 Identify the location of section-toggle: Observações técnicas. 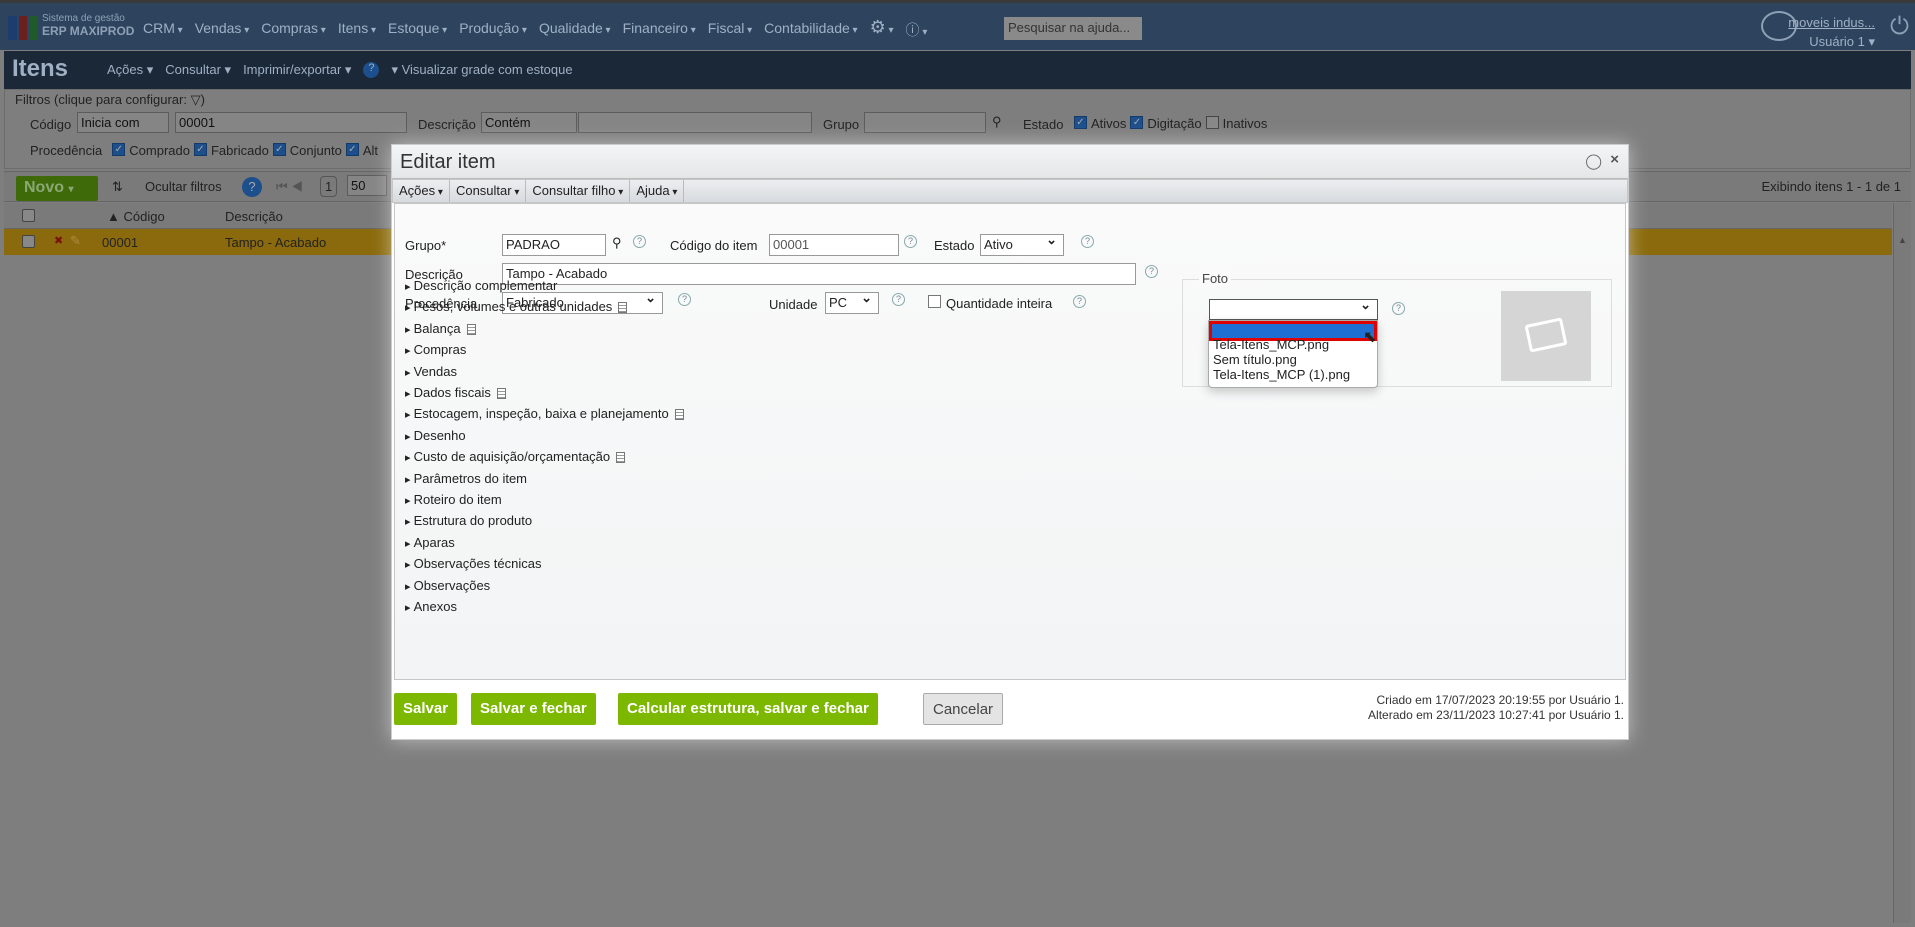
(473, 563).